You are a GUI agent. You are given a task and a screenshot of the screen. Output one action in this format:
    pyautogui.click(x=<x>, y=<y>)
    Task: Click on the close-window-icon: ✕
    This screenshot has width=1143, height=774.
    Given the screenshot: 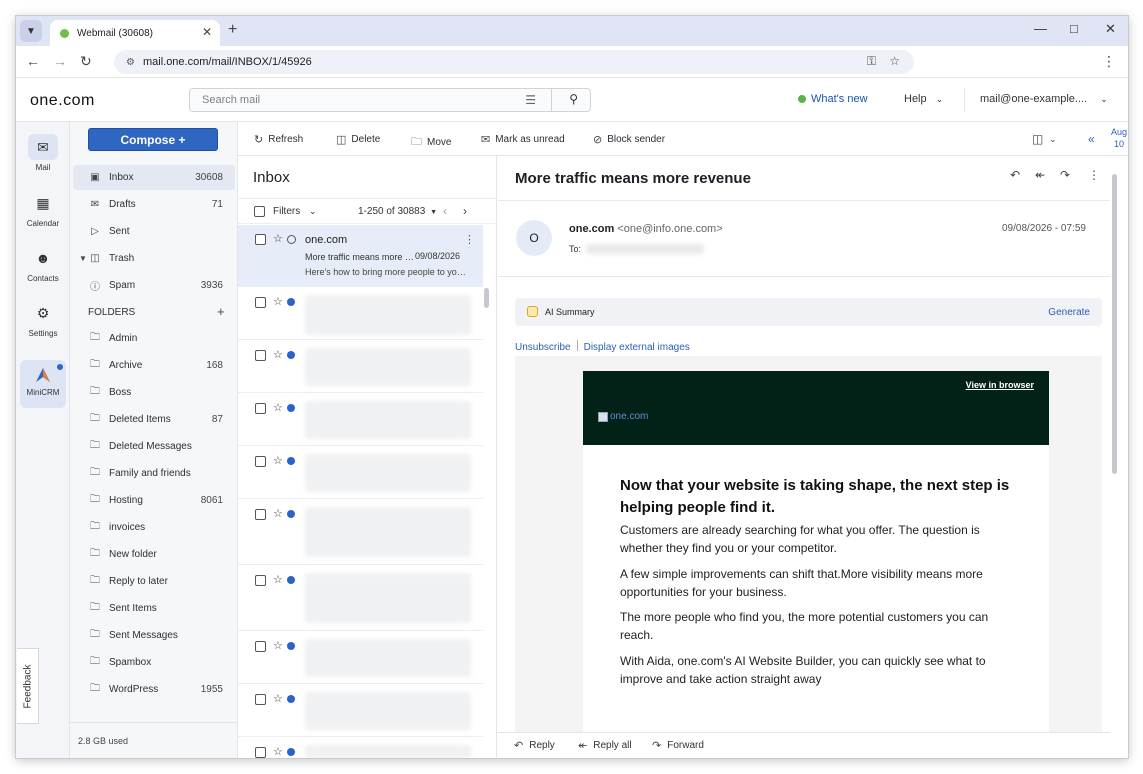 What is the action you would take?
    pyautogui.click(x=1110, y=29)
    